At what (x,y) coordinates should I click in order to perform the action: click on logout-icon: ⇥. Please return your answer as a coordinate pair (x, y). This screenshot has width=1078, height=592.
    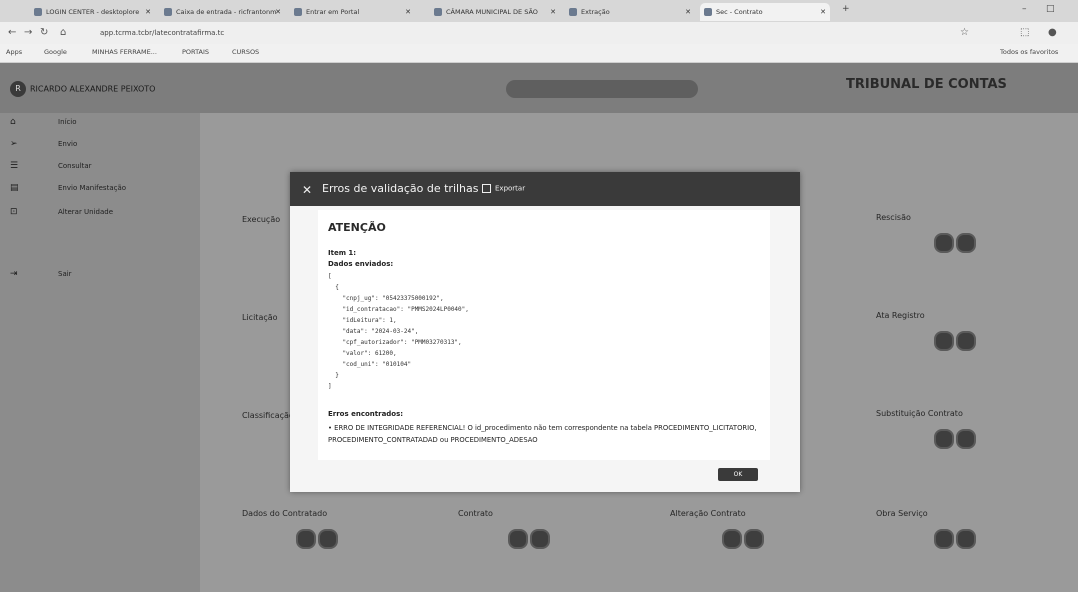
    Looking at the image, I should click on (14, 274).